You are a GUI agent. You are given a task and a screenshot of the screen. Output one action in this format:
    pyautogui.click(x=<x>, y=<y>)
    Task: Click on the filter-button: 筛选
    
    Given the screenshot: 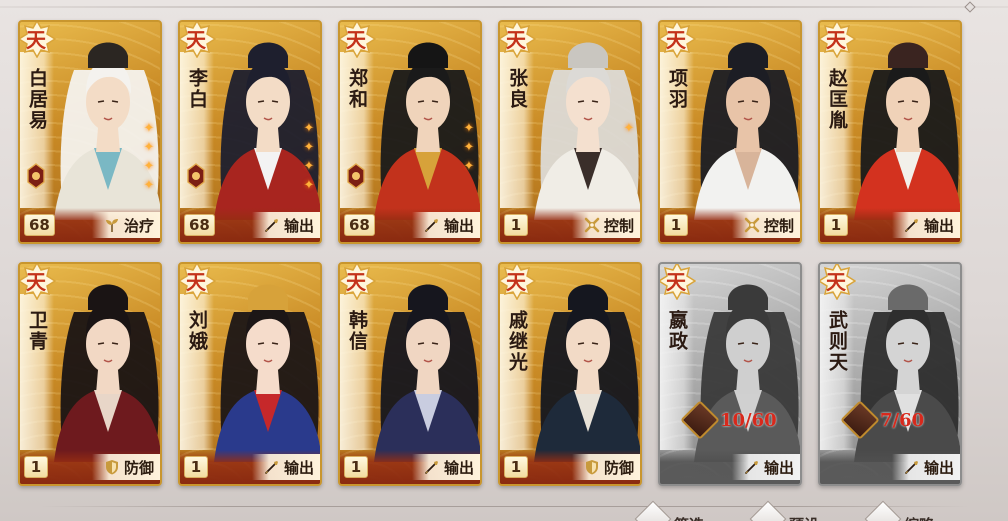 What is the action you would take?
    pyautogui.click(x=669, y=510)
    